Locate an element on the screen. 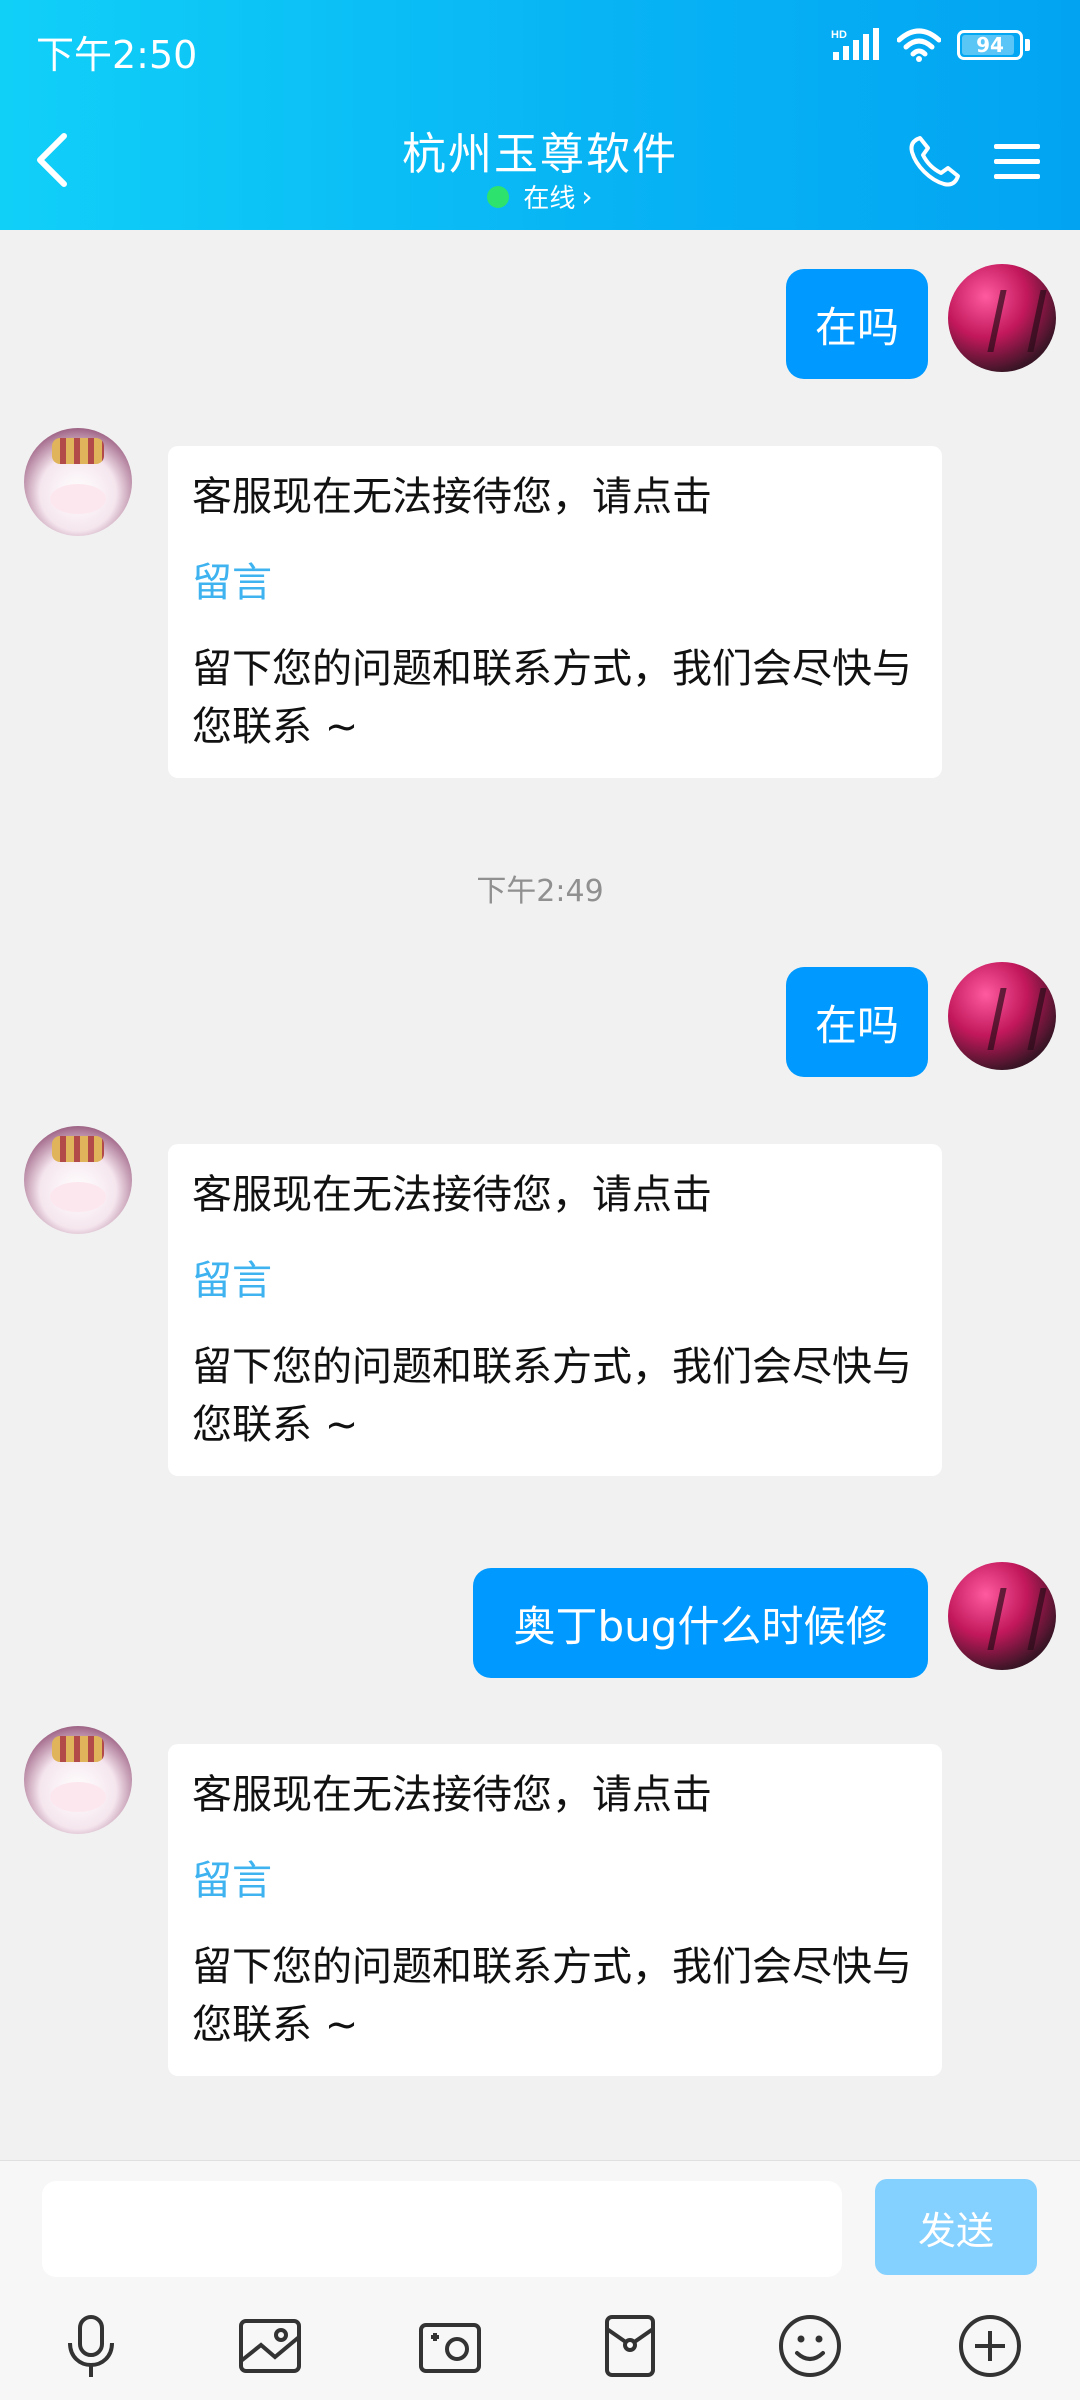 This screenshot has width=1080, height=2400. camera-icon is located at coordinates (450, 2346).